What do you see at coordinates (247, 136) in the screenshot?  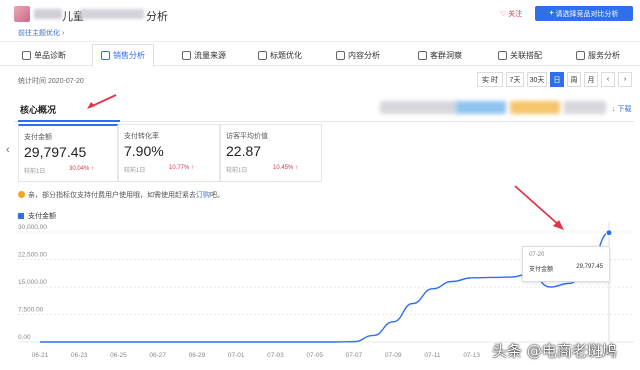 I see `metric-label: 访客平均价值` at bounding box center [247, 136].